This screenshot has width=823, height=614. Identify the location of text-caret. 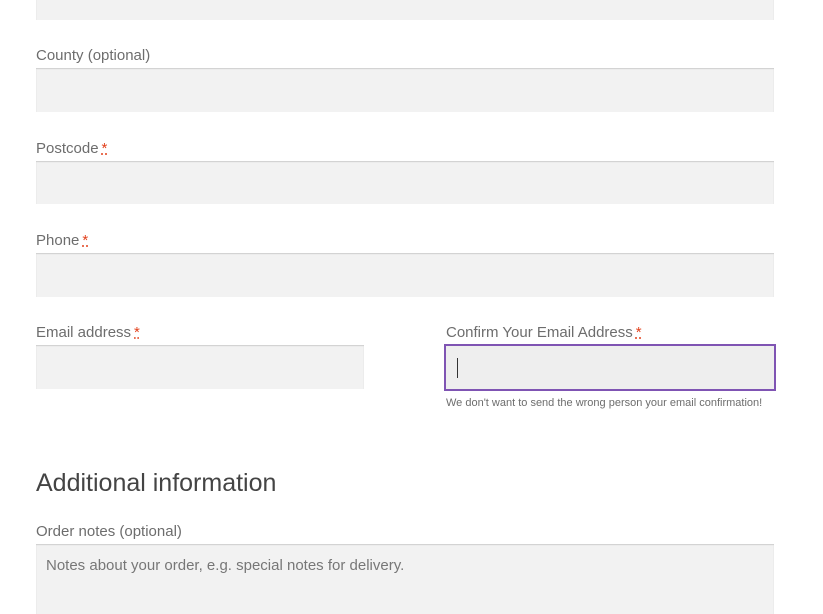
(457, 368).